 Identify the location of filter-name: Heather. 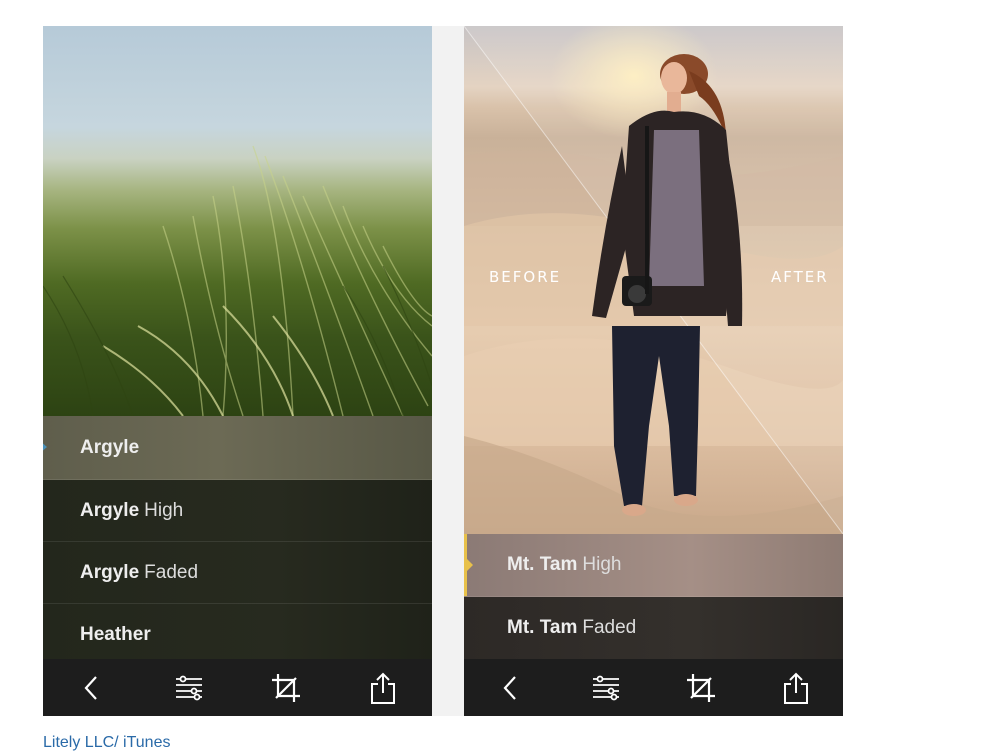
(115, 634).